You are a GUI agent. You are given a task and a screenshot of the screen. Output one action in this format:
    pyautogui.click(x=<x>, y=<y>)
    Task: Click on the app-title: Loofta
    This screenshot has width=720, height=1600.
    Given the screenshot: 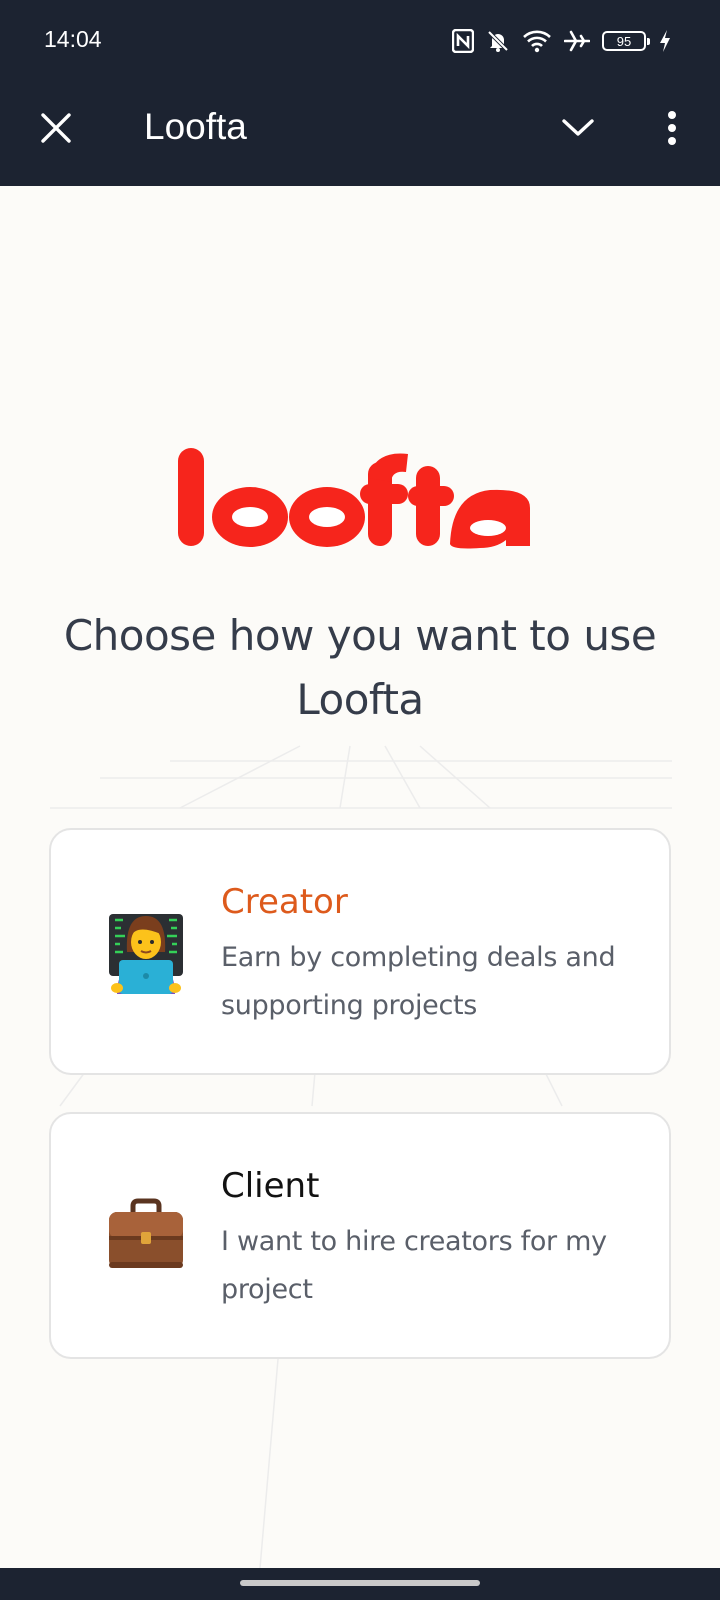 What is the action you would take?
    pyautogui.click(x=195, y=126)
    